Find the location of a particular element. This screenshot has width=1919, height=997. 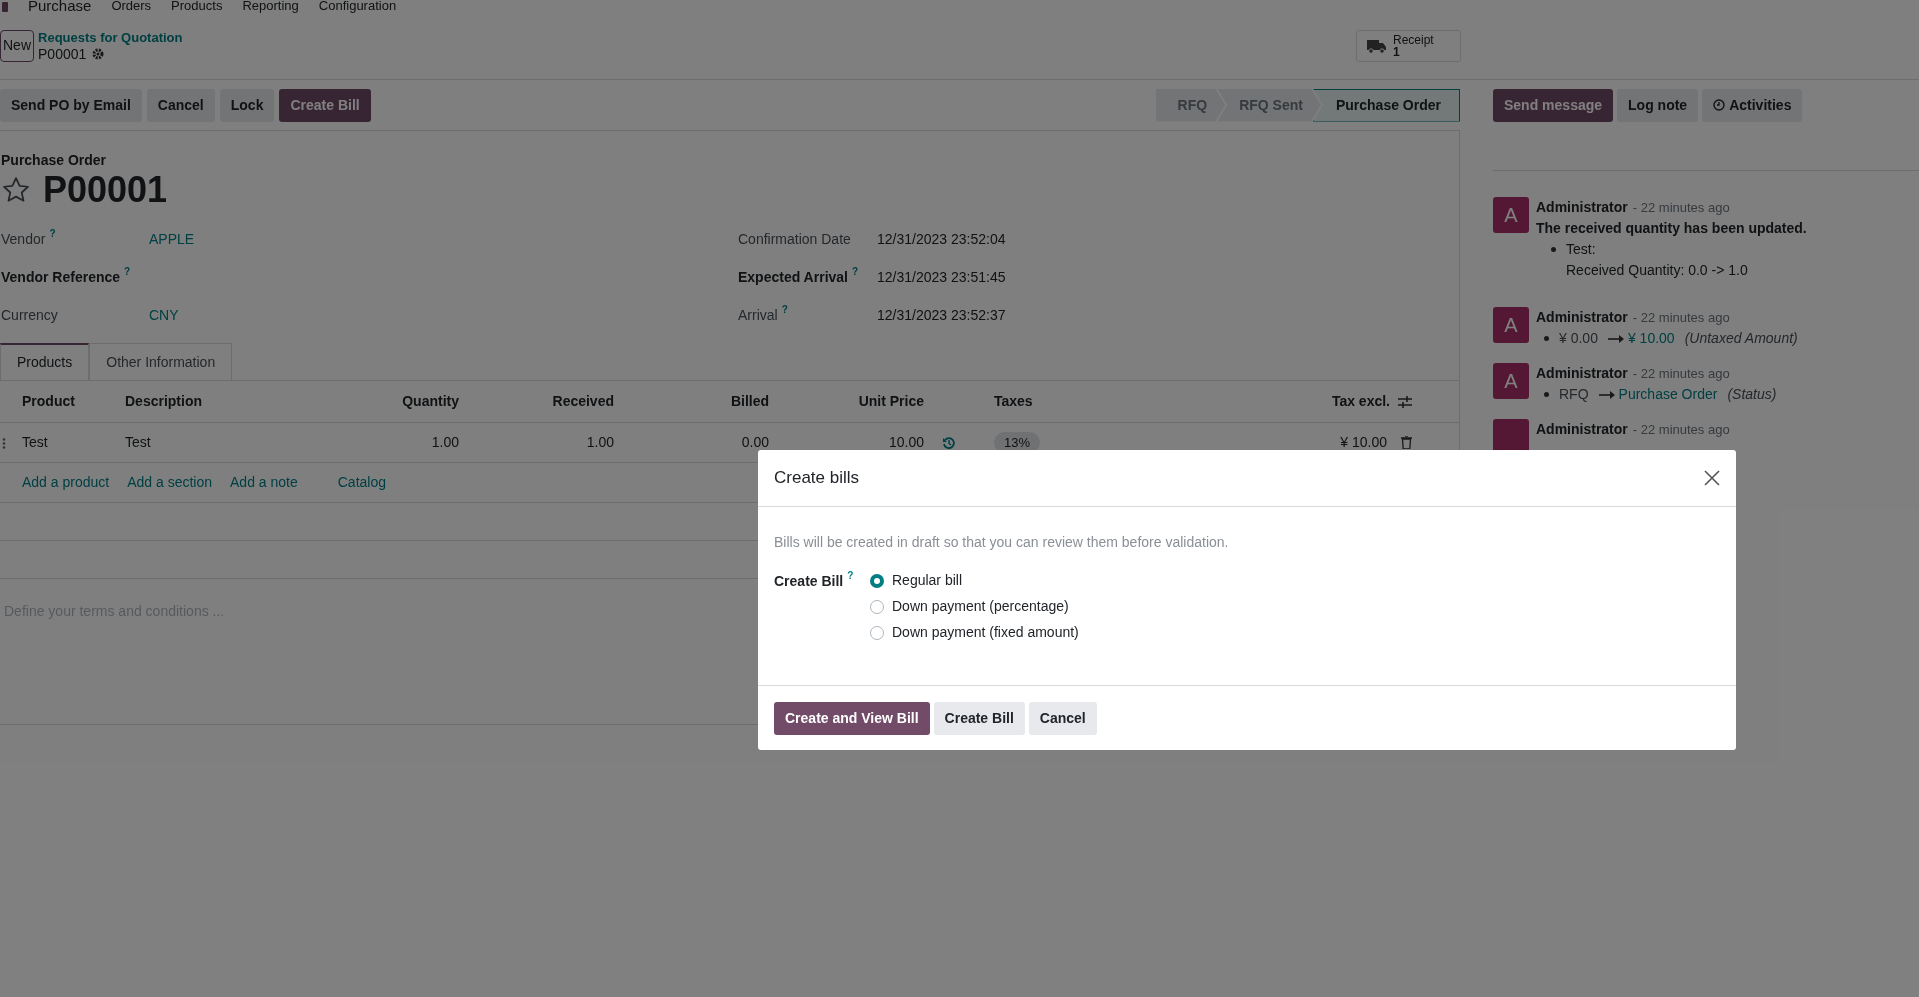

add-line-link: Add a note is located at coordinates (264, 482).